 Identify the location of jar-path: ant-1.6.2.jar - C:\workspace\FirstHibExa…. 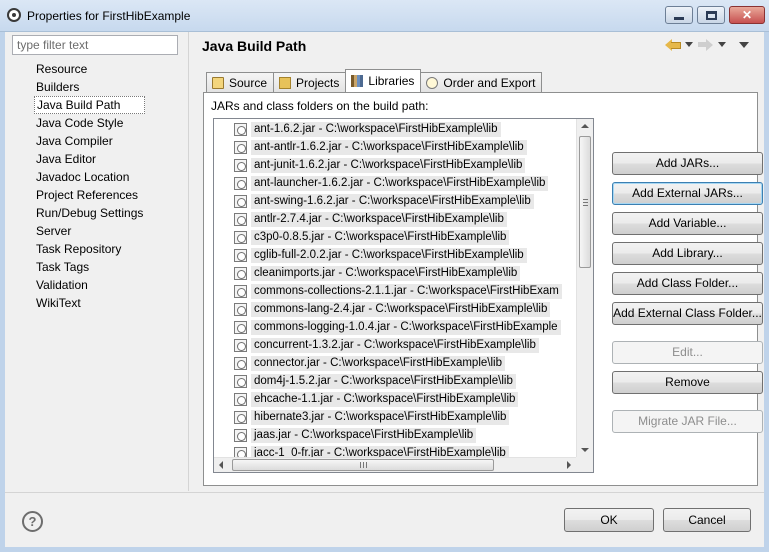
(376, 129).